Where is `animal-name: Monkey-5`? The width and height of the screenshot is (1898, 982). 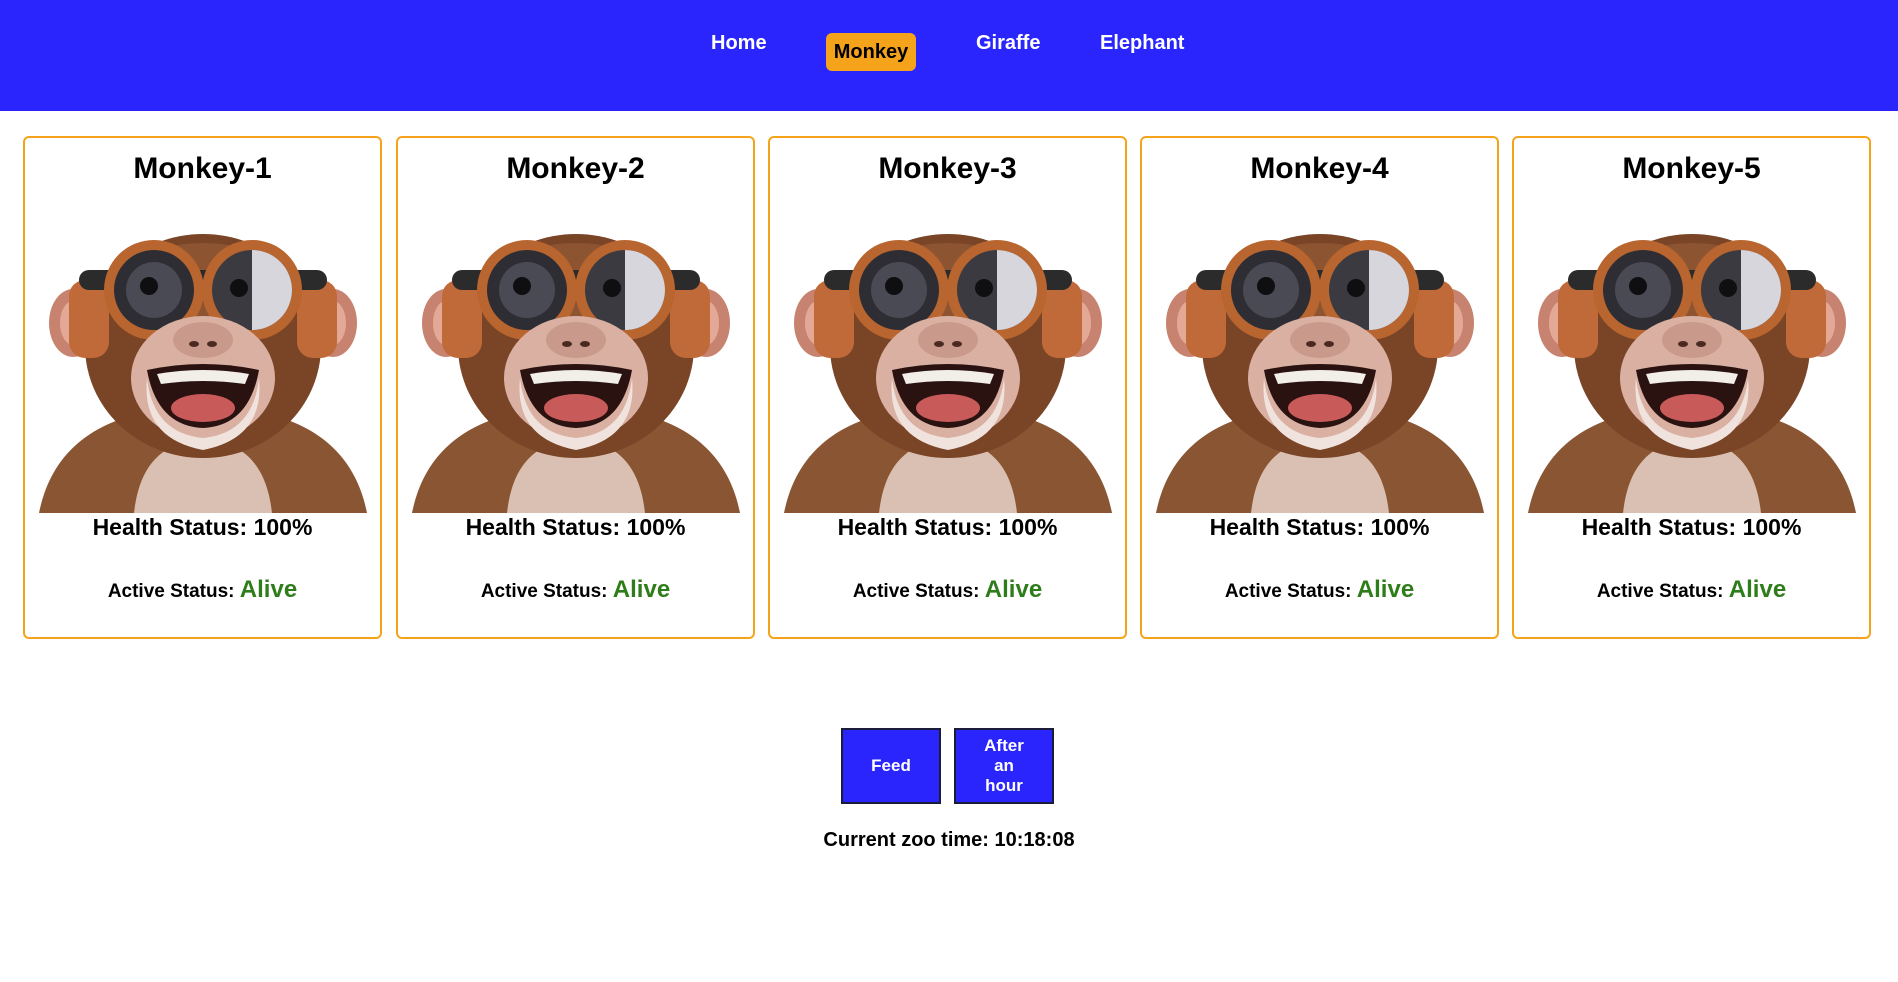 animal-name: Monkey-5 is located at coordinates (1691, 168).